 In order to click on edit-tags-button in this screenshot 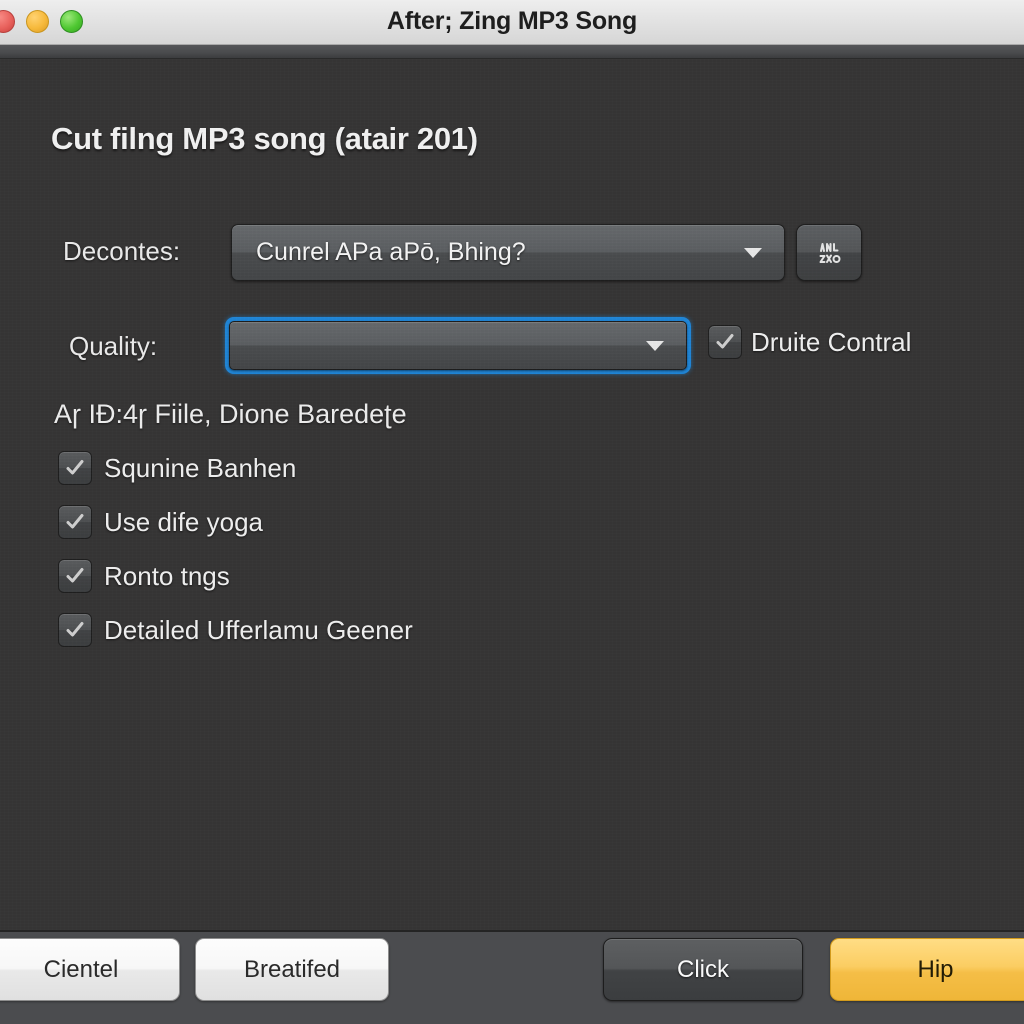, I will do `click(829, 252)`.